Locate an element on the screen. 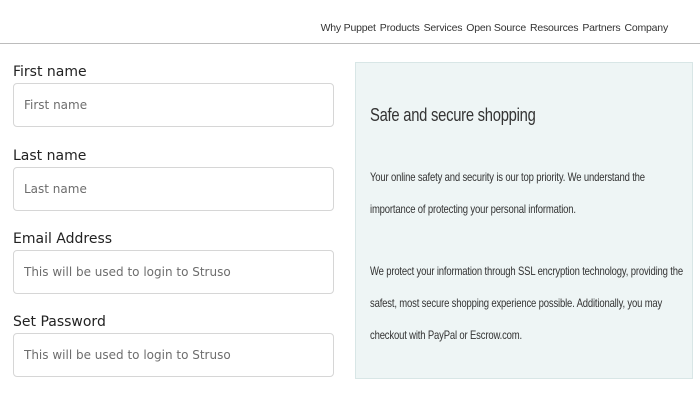 This screenshot has height=400, width=700. last-name-input is located at coordinates (173, 189).